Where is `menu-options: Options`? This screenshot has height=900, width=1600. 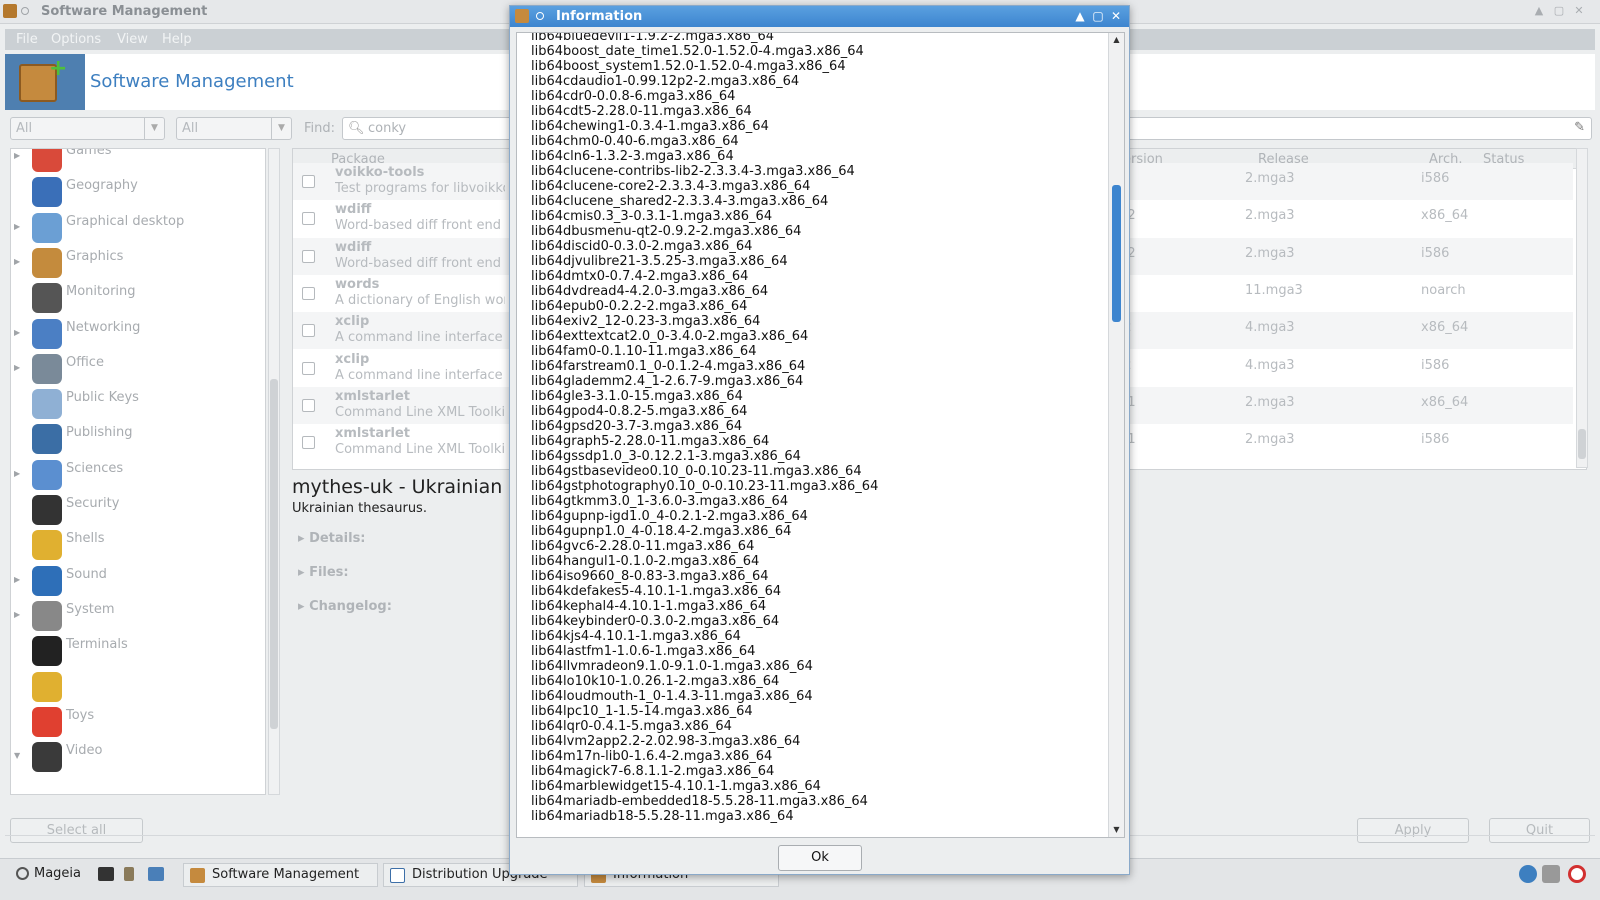 menu-options: Options is located at coordinates (76, 39).